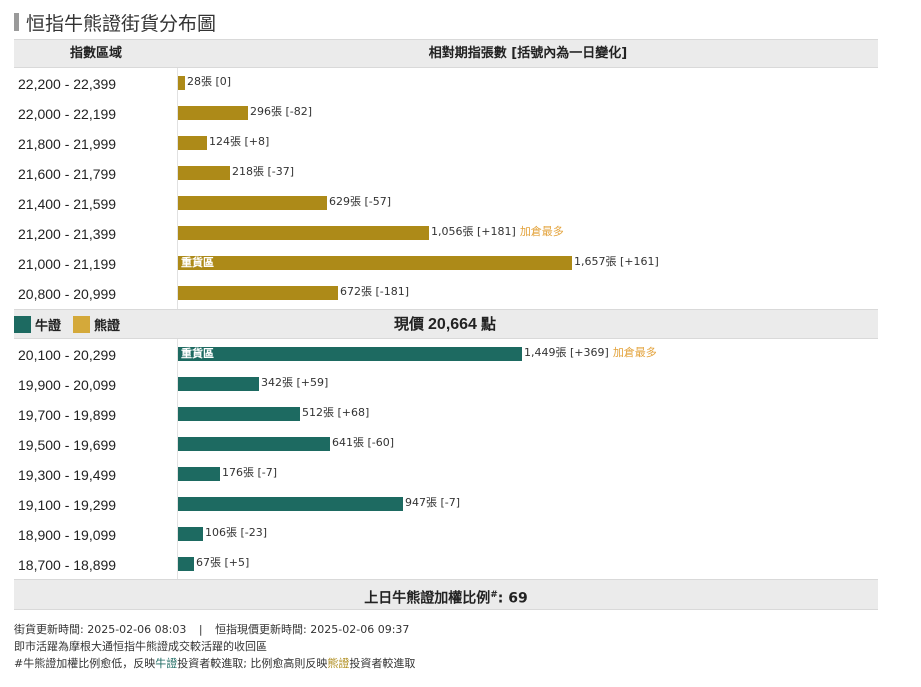  What do you see at coordinates (353, 412) in the screenshot?
I see `value-change: +68` at bounding box center [353, 412].